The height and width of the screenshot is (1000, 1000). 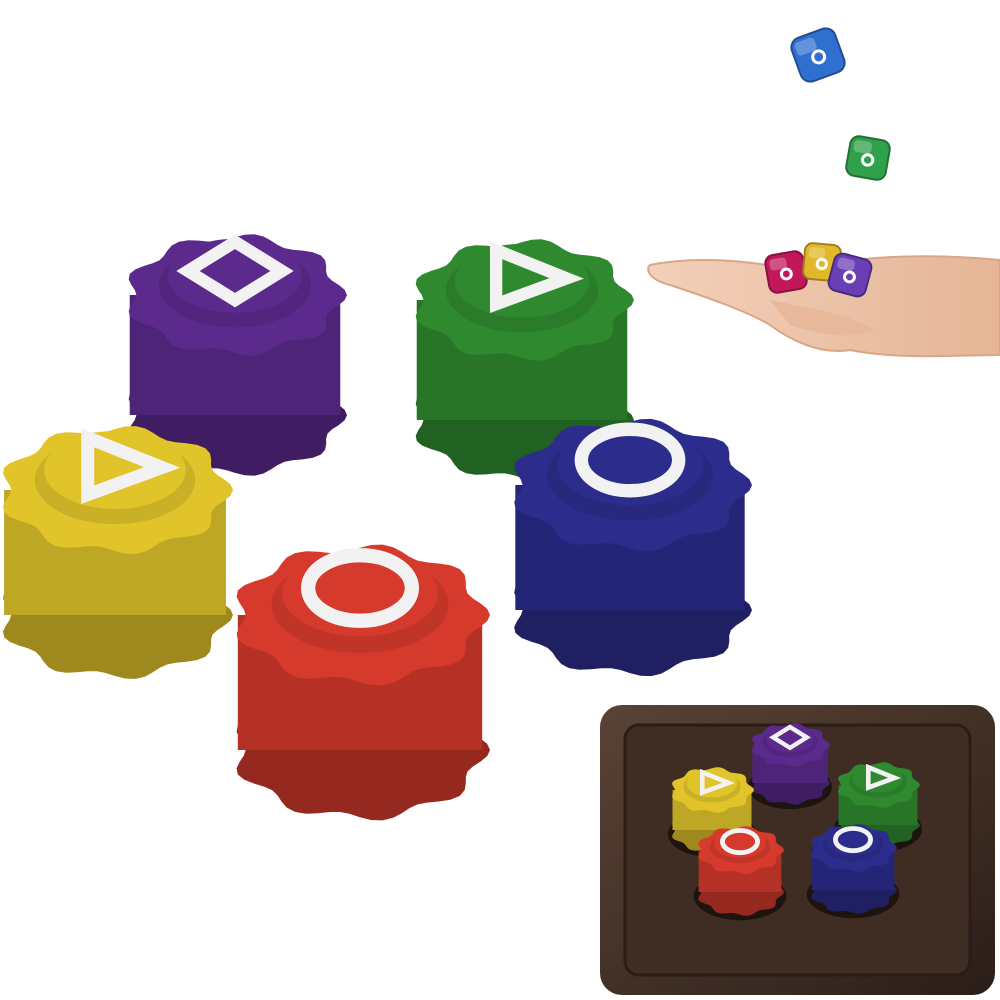 I want to click on piece-red, so click(x=363, y=682).